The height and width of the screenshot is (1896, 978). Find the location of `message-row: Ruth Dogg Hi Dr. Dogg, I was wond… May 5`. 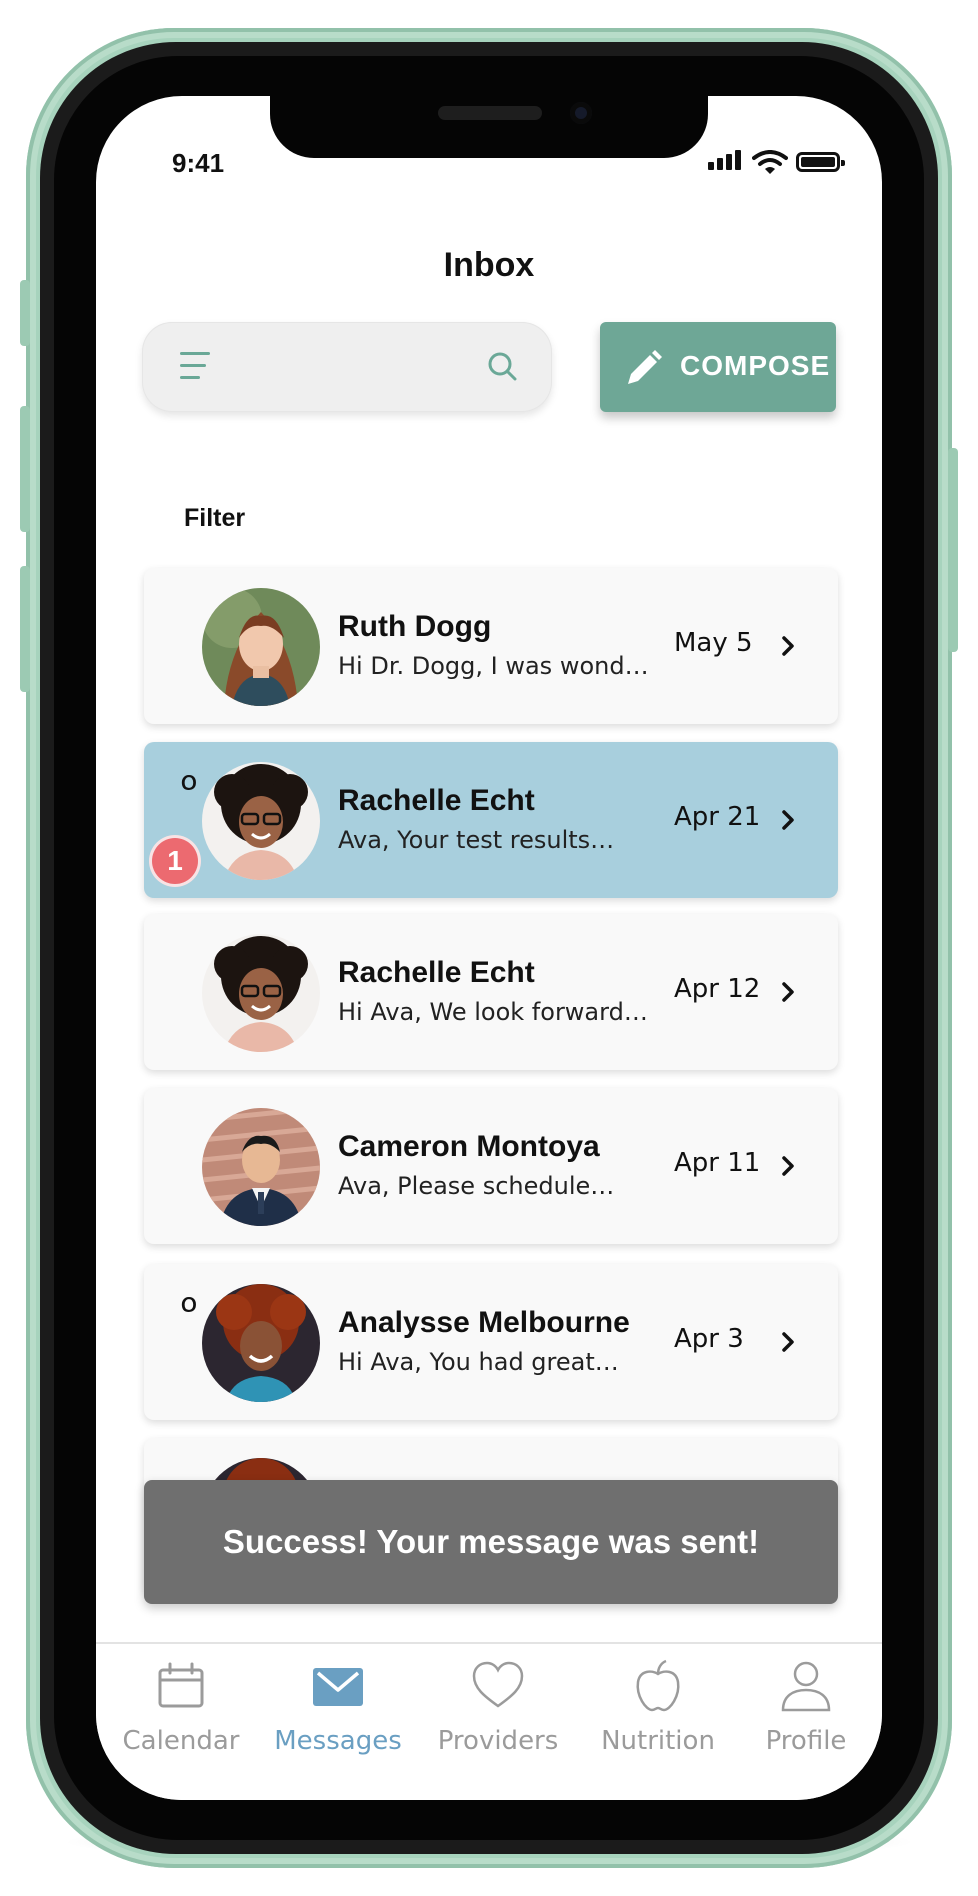

message-row: Ruth Dogg Hi Dr. Dogg, I was wond… May 5 is located at coordinates (491, 646).